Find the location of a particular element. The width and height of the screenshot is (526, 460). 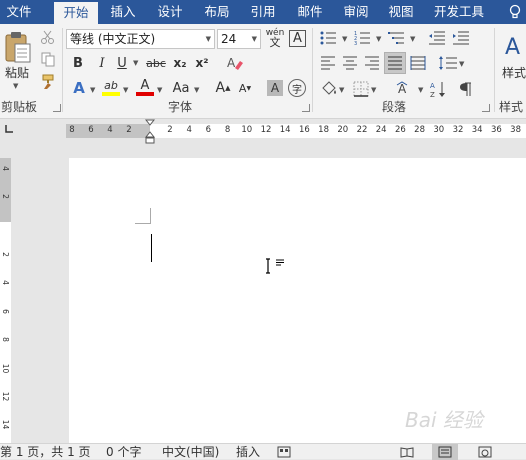

phonetic-guide-button: wén 文 is located at coordinates (275, 38).